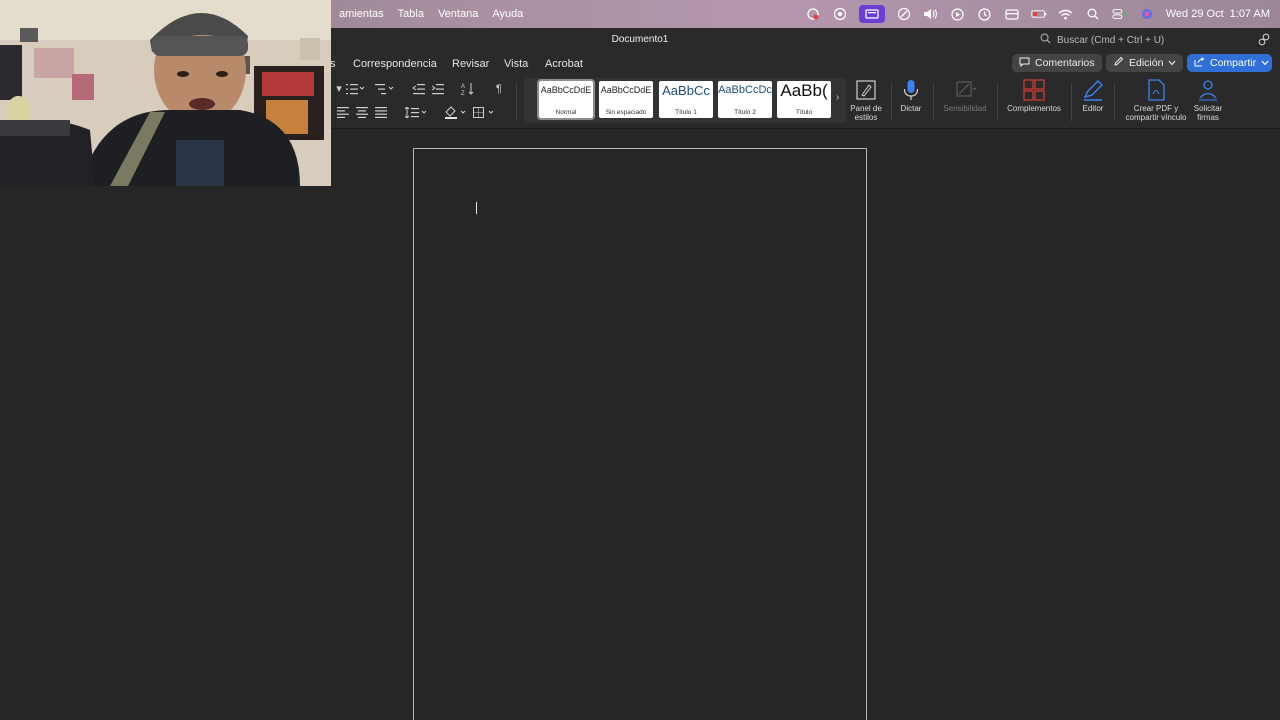 This screenshot has width=1280, height=720. Describe the element at coordinates (1233, 63) in the screenshot. I see `share-label: Compartir` at that location.